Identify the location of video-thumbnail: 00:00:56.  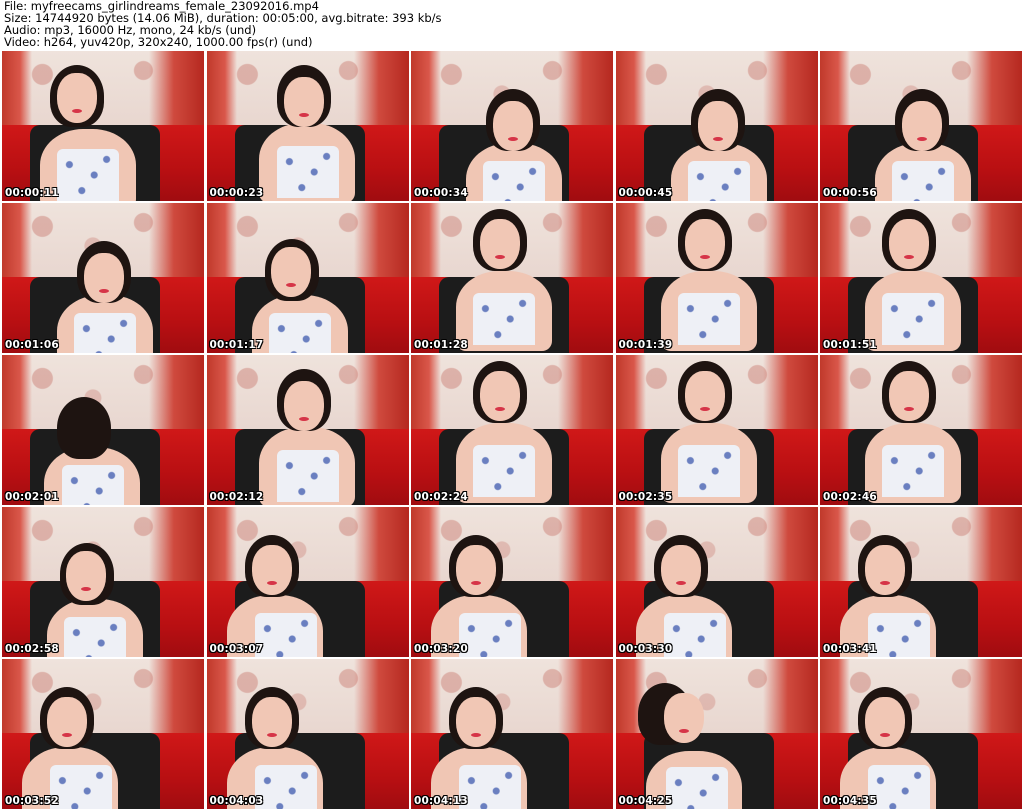
(921, 126).